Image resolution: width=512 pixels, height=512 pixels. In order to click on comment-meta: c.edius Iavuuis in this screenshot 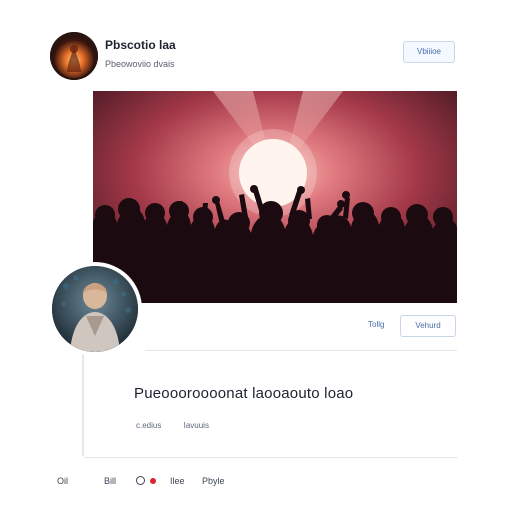, I will do `click(182, 425)`.